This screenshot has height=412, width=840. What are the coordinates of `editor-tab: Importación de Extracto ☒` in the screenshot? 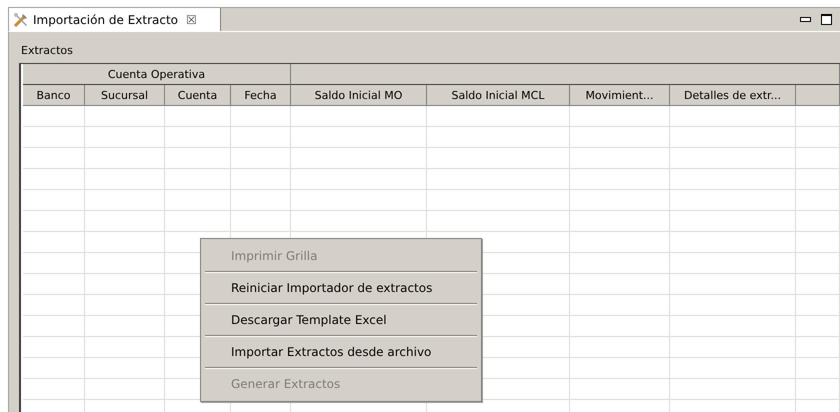 It's located at (115, 19).